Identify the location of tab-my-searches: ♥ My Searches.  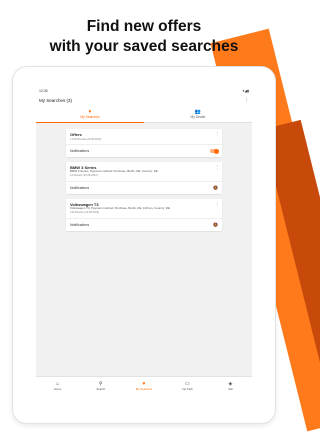
(90, 114).